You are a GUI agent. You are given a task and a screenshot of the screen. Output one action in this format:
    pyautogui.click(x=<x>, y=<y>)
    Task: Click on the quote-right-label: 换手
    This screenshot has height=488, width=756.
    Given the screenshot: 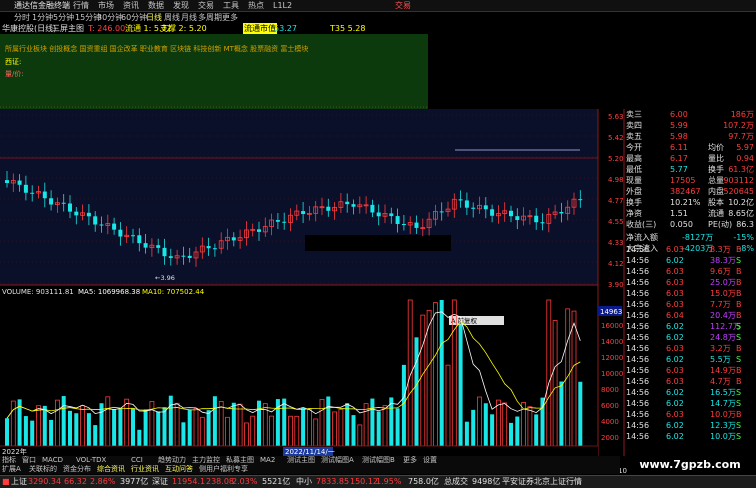 What is the action you would take?
    pyautogui.click(x=716, y=169)
    